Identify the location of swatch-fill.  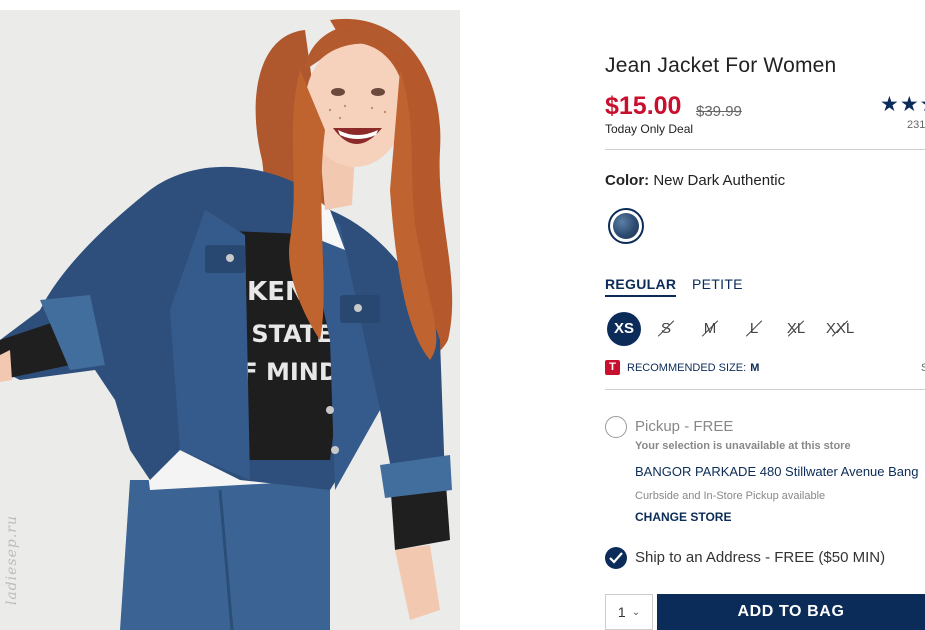
(626, 226).